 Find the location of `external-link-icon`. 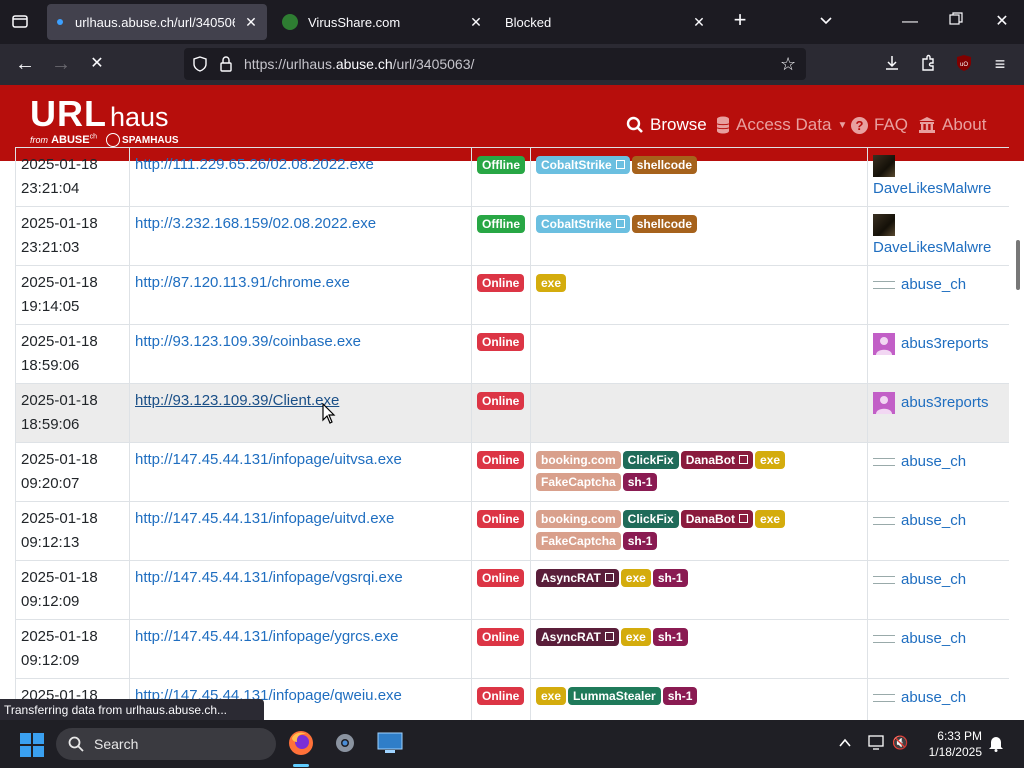

external-link-icon is located at coordinates (609, 578).